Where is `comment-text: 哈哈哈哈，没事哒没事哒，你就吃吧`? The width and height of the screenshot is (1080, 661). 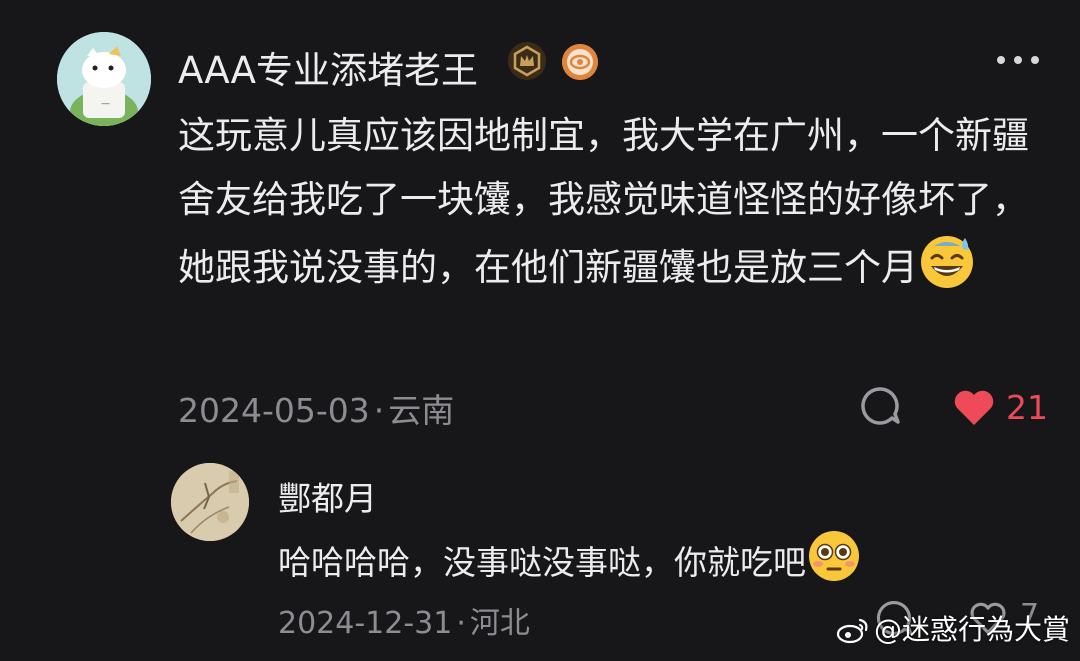
comment-text: 哈哈哈哈，没事哒没事哒，你就吃吧 is located at coordinates (570, 565).